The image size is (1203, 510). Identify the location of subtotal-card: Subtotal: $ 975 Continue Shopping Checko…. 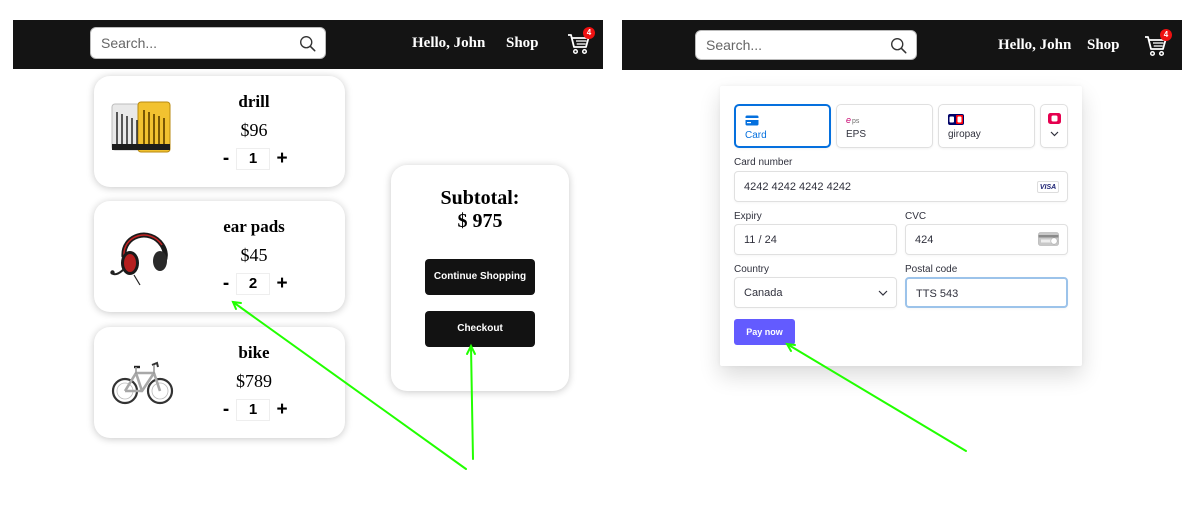
(480, 278).